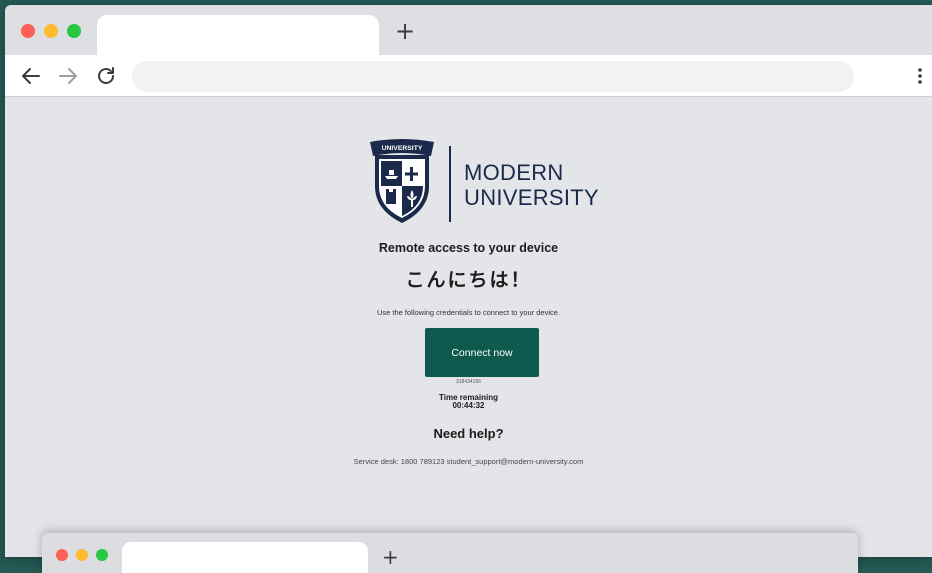  What do you see at coordinates (106, 76) in the screenshot?
I see `reload-icon` at bounding box center [106, 76].